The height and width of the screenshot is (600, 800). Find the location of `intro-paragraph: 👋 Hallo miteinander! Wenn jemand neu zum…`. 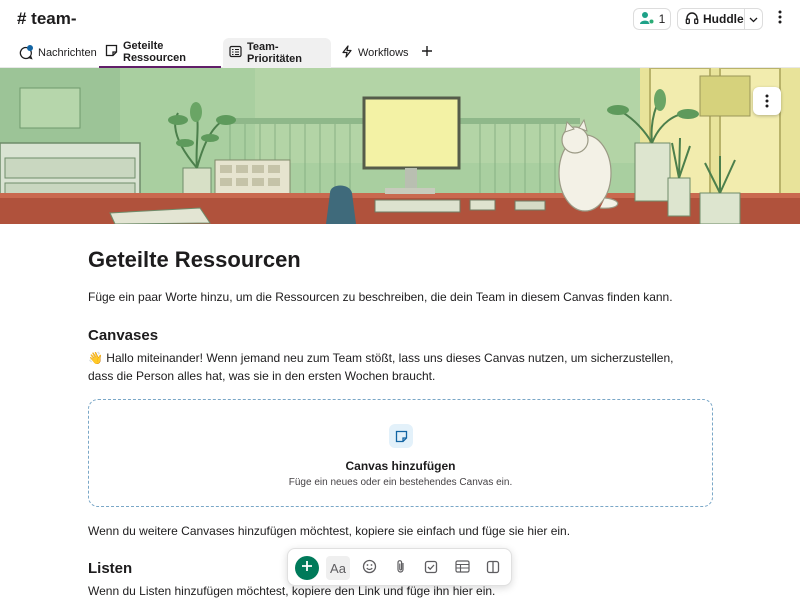

intro-paragraph: 👋 Hallo miteinander! Wenn jemand neu zum… is located at coordinates (393, 367).